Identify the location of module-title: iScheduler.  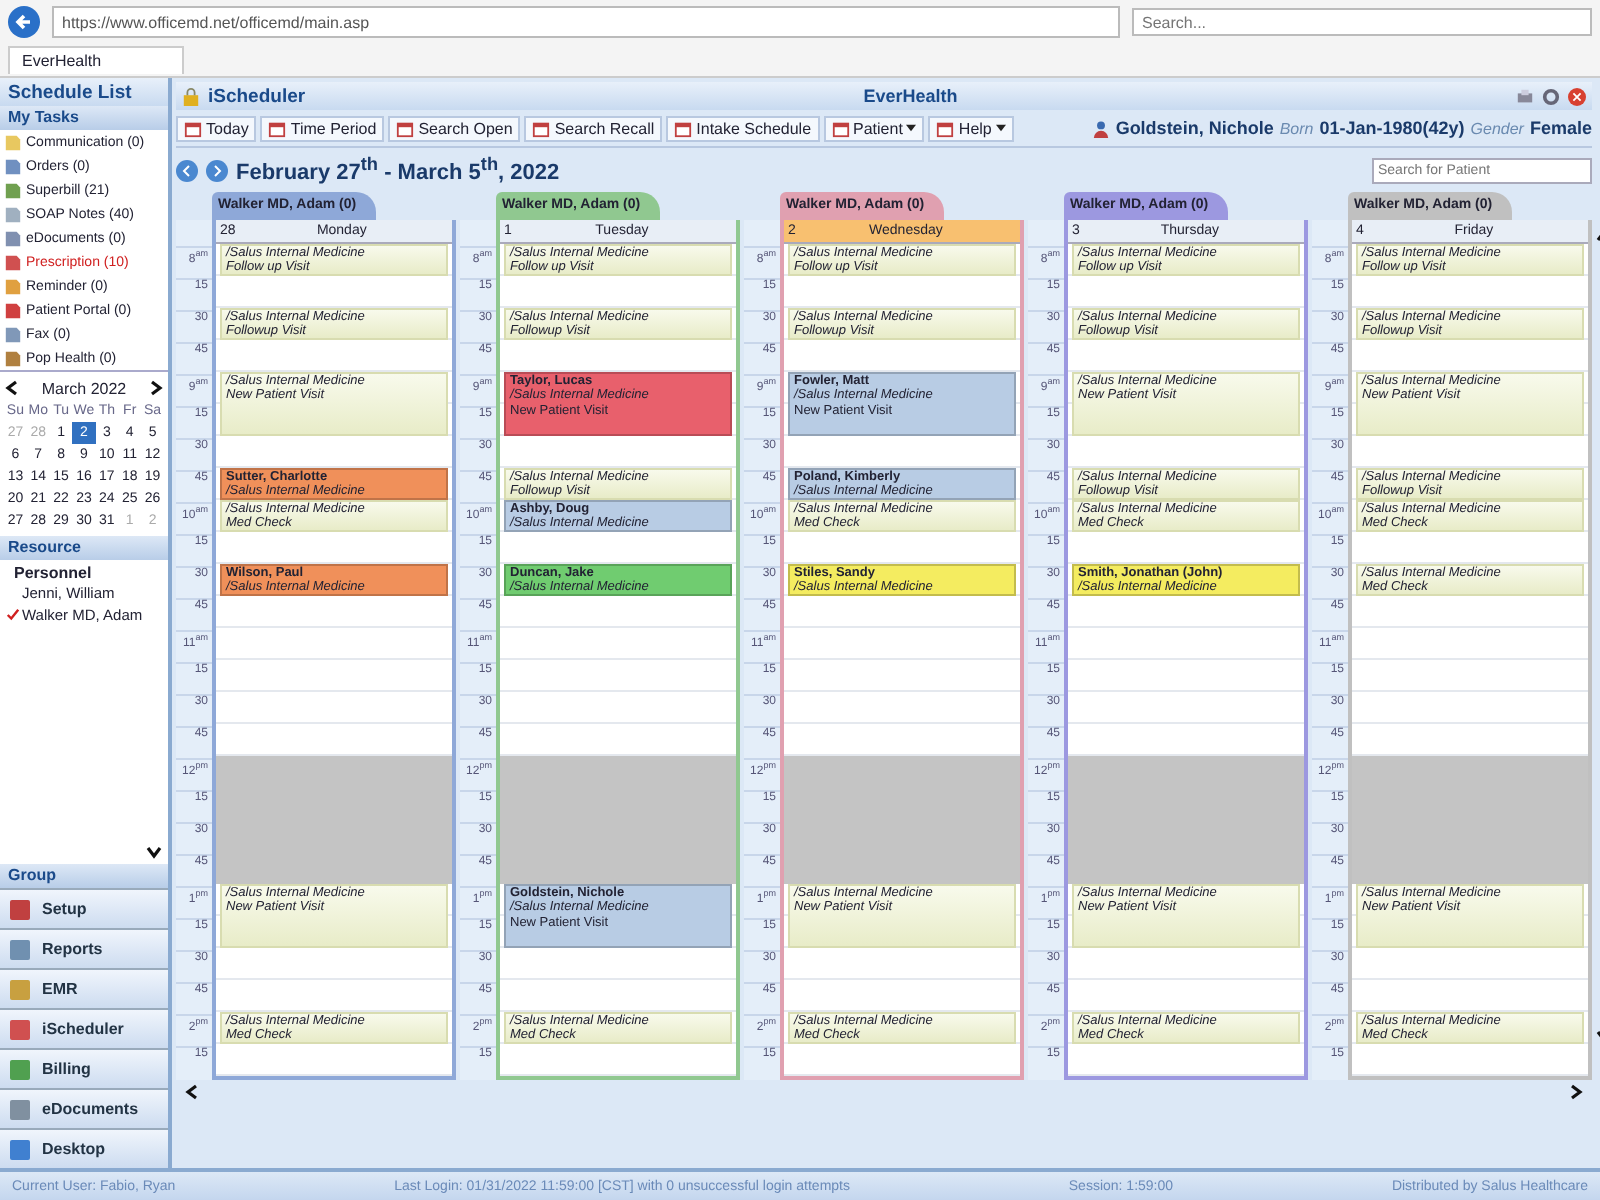
(257, 96).